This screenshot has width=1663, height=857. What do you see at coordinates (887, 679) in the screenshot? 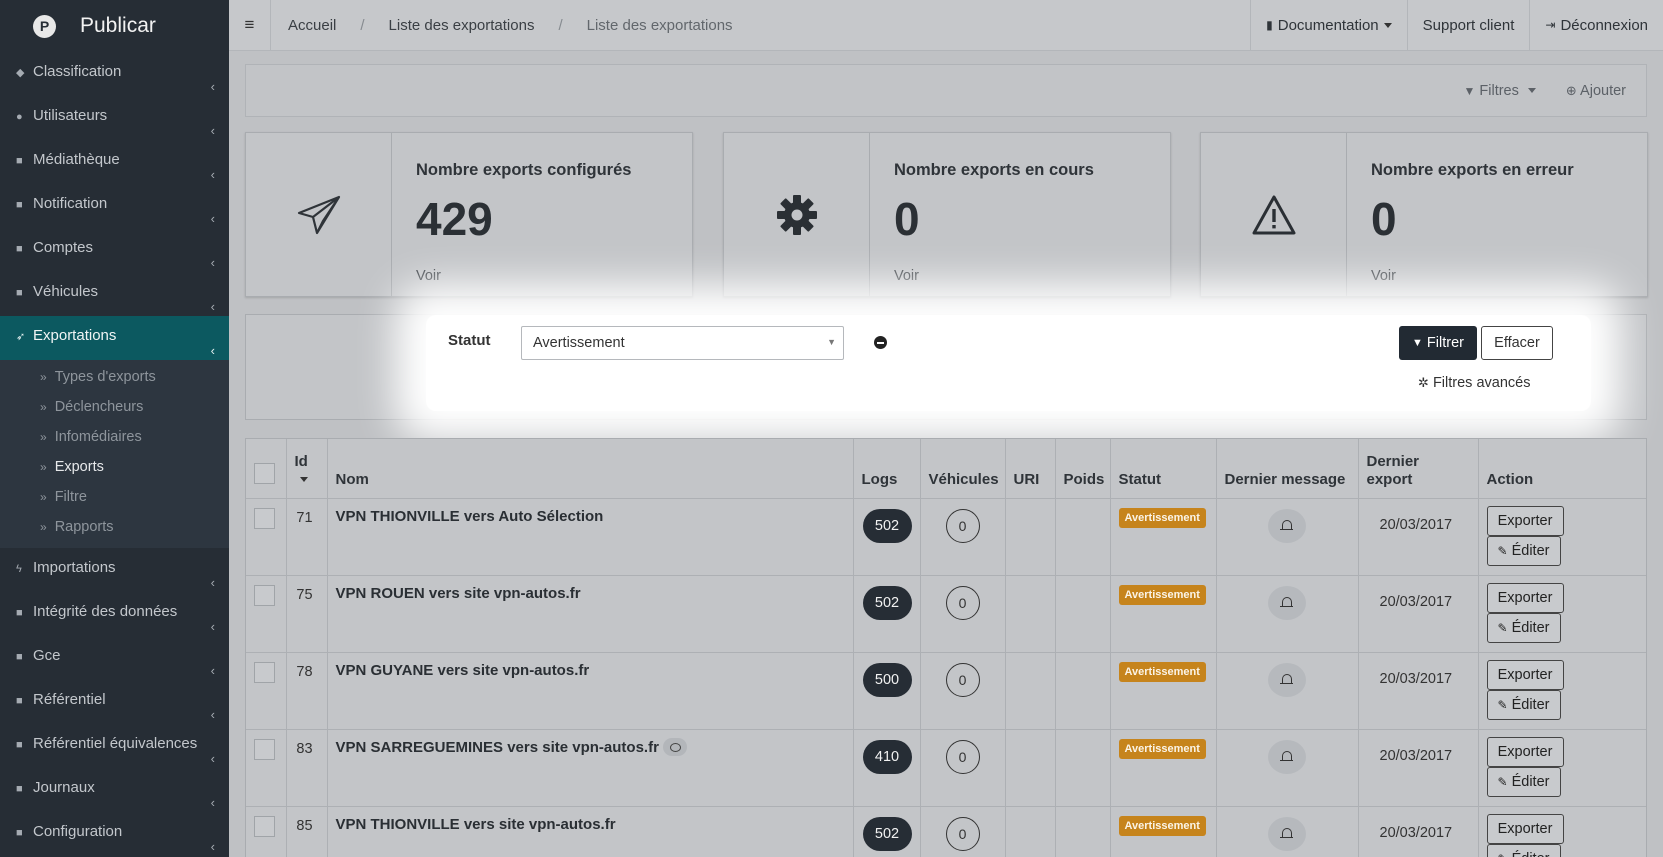
I see `logs-count-badge: 500` at bounding box center [887, 679].